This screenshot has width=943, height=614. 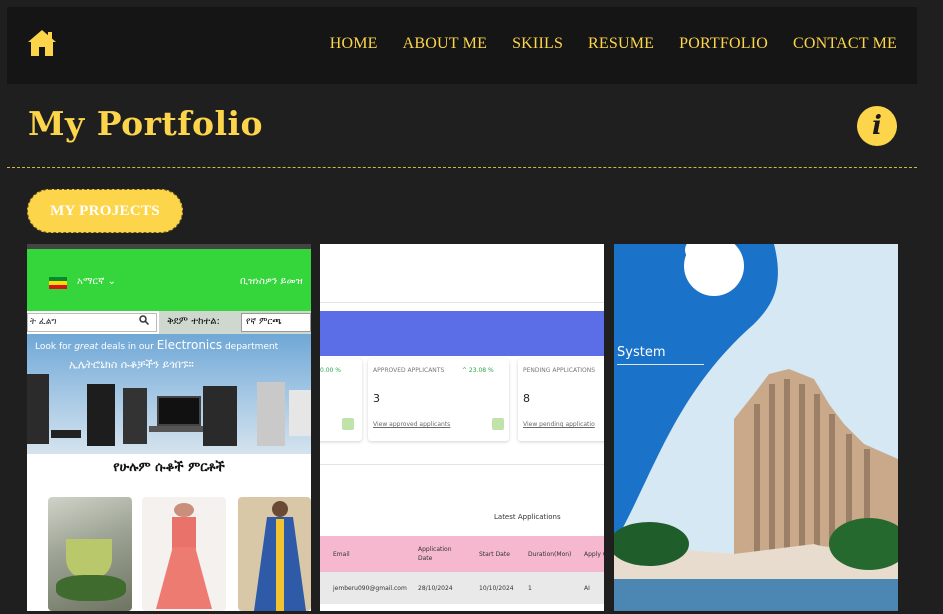 I want to click on stat-value: 8, so click(x=526, y=398).